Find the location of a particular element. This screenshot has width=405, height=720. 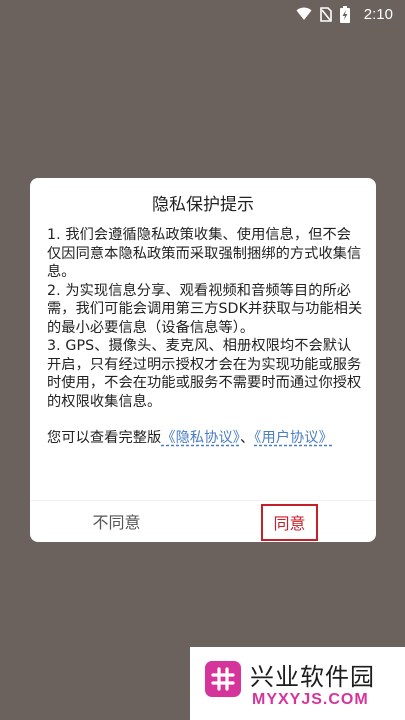

battery-charging-icon is located at coordinates (344, 14).